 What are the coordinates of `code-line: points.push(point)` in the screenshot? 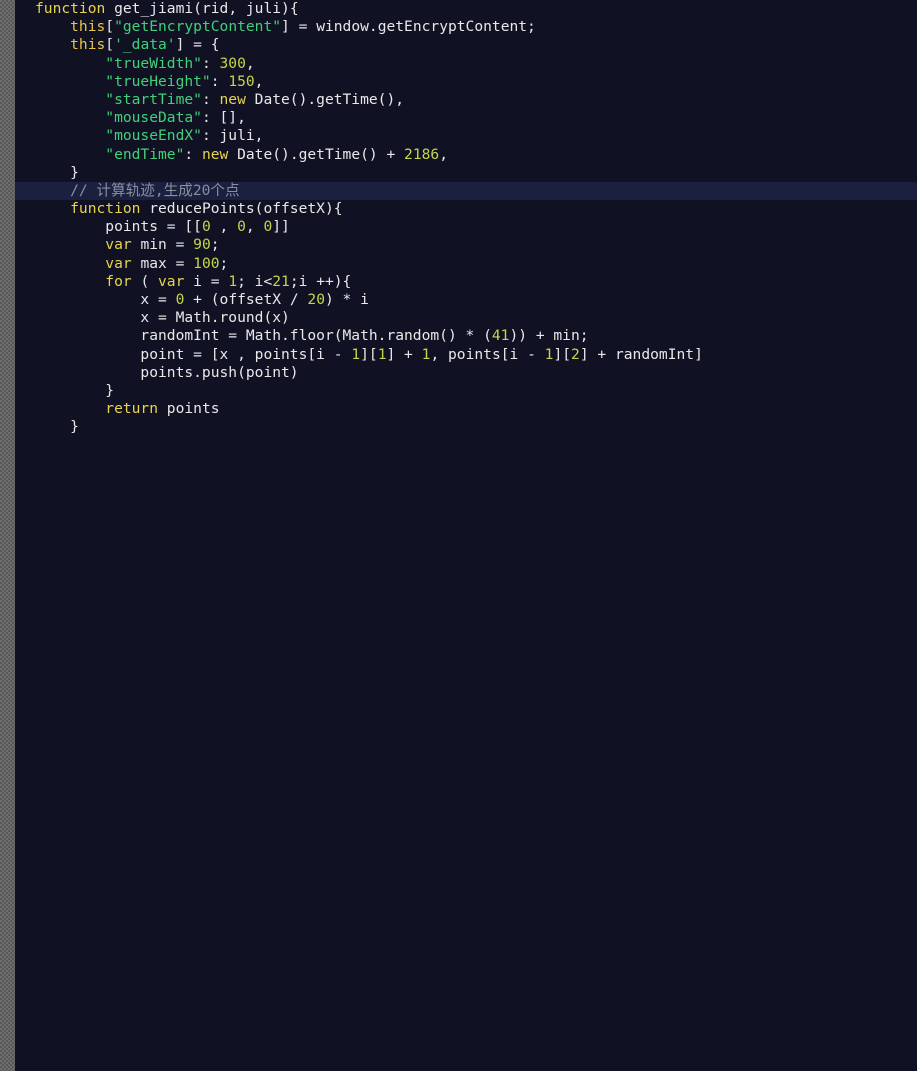 It's located at (466, 373).